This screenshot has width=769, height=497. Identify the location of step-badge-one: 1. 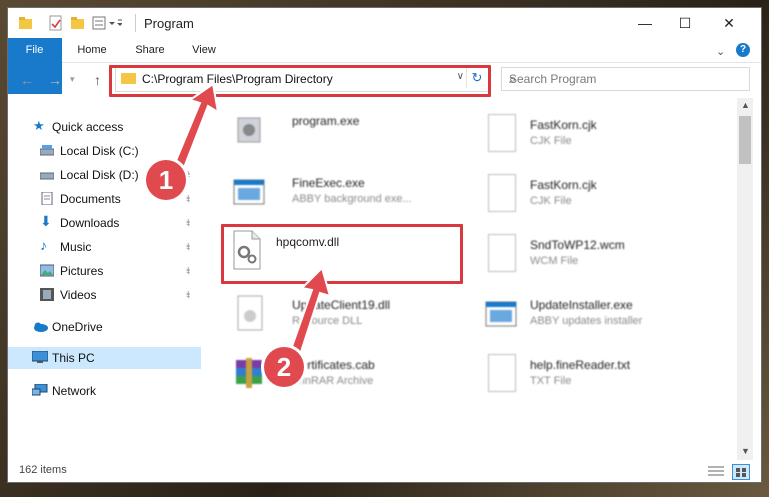
(166, 180).